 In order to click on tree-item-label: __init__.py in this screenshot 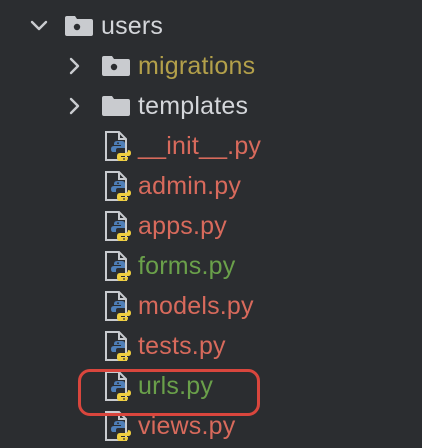, I will do `click(200, 146)`.